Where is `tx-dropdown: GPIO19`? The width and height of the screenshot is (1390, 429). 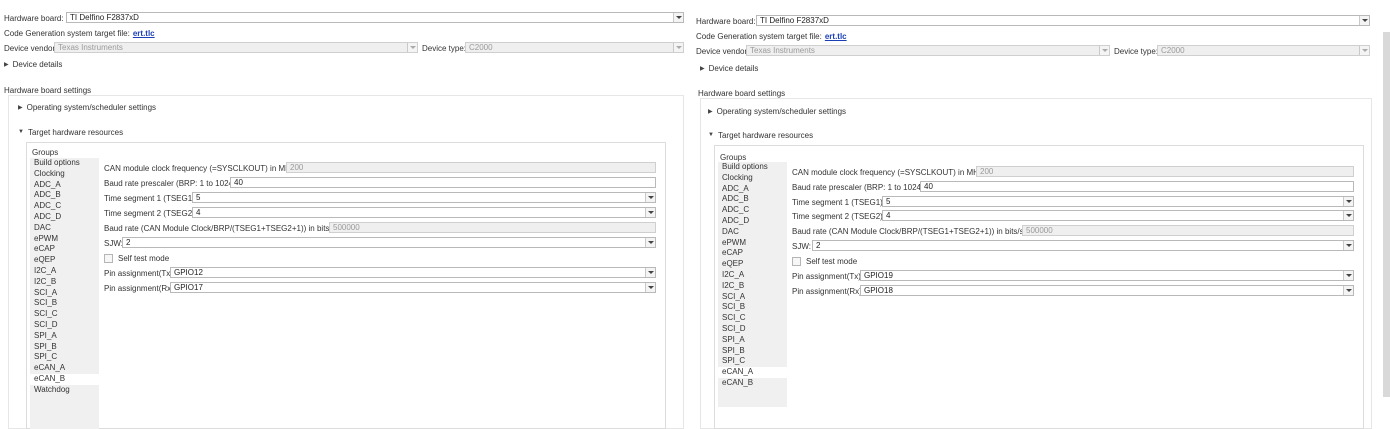
tx-dropdown: GPIO19 is located at coordinates (1107, 275).